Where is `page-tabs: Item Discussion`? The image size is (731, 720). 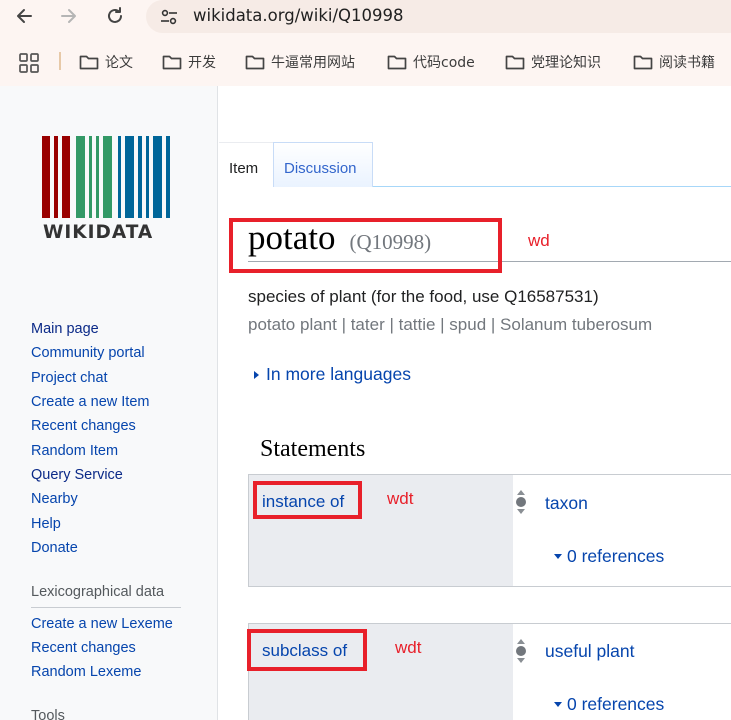
page-tabs: Item Discussion is located at coordinates (475, 164).